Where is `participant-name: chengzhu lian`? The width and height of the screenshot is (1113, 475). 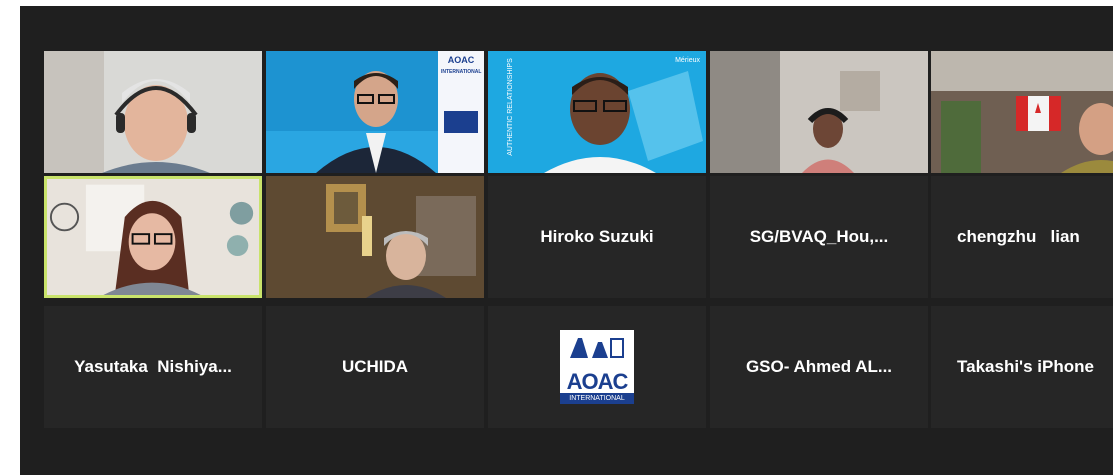 participant-name: chengzhu lian is located at coordinates (1018, 236).